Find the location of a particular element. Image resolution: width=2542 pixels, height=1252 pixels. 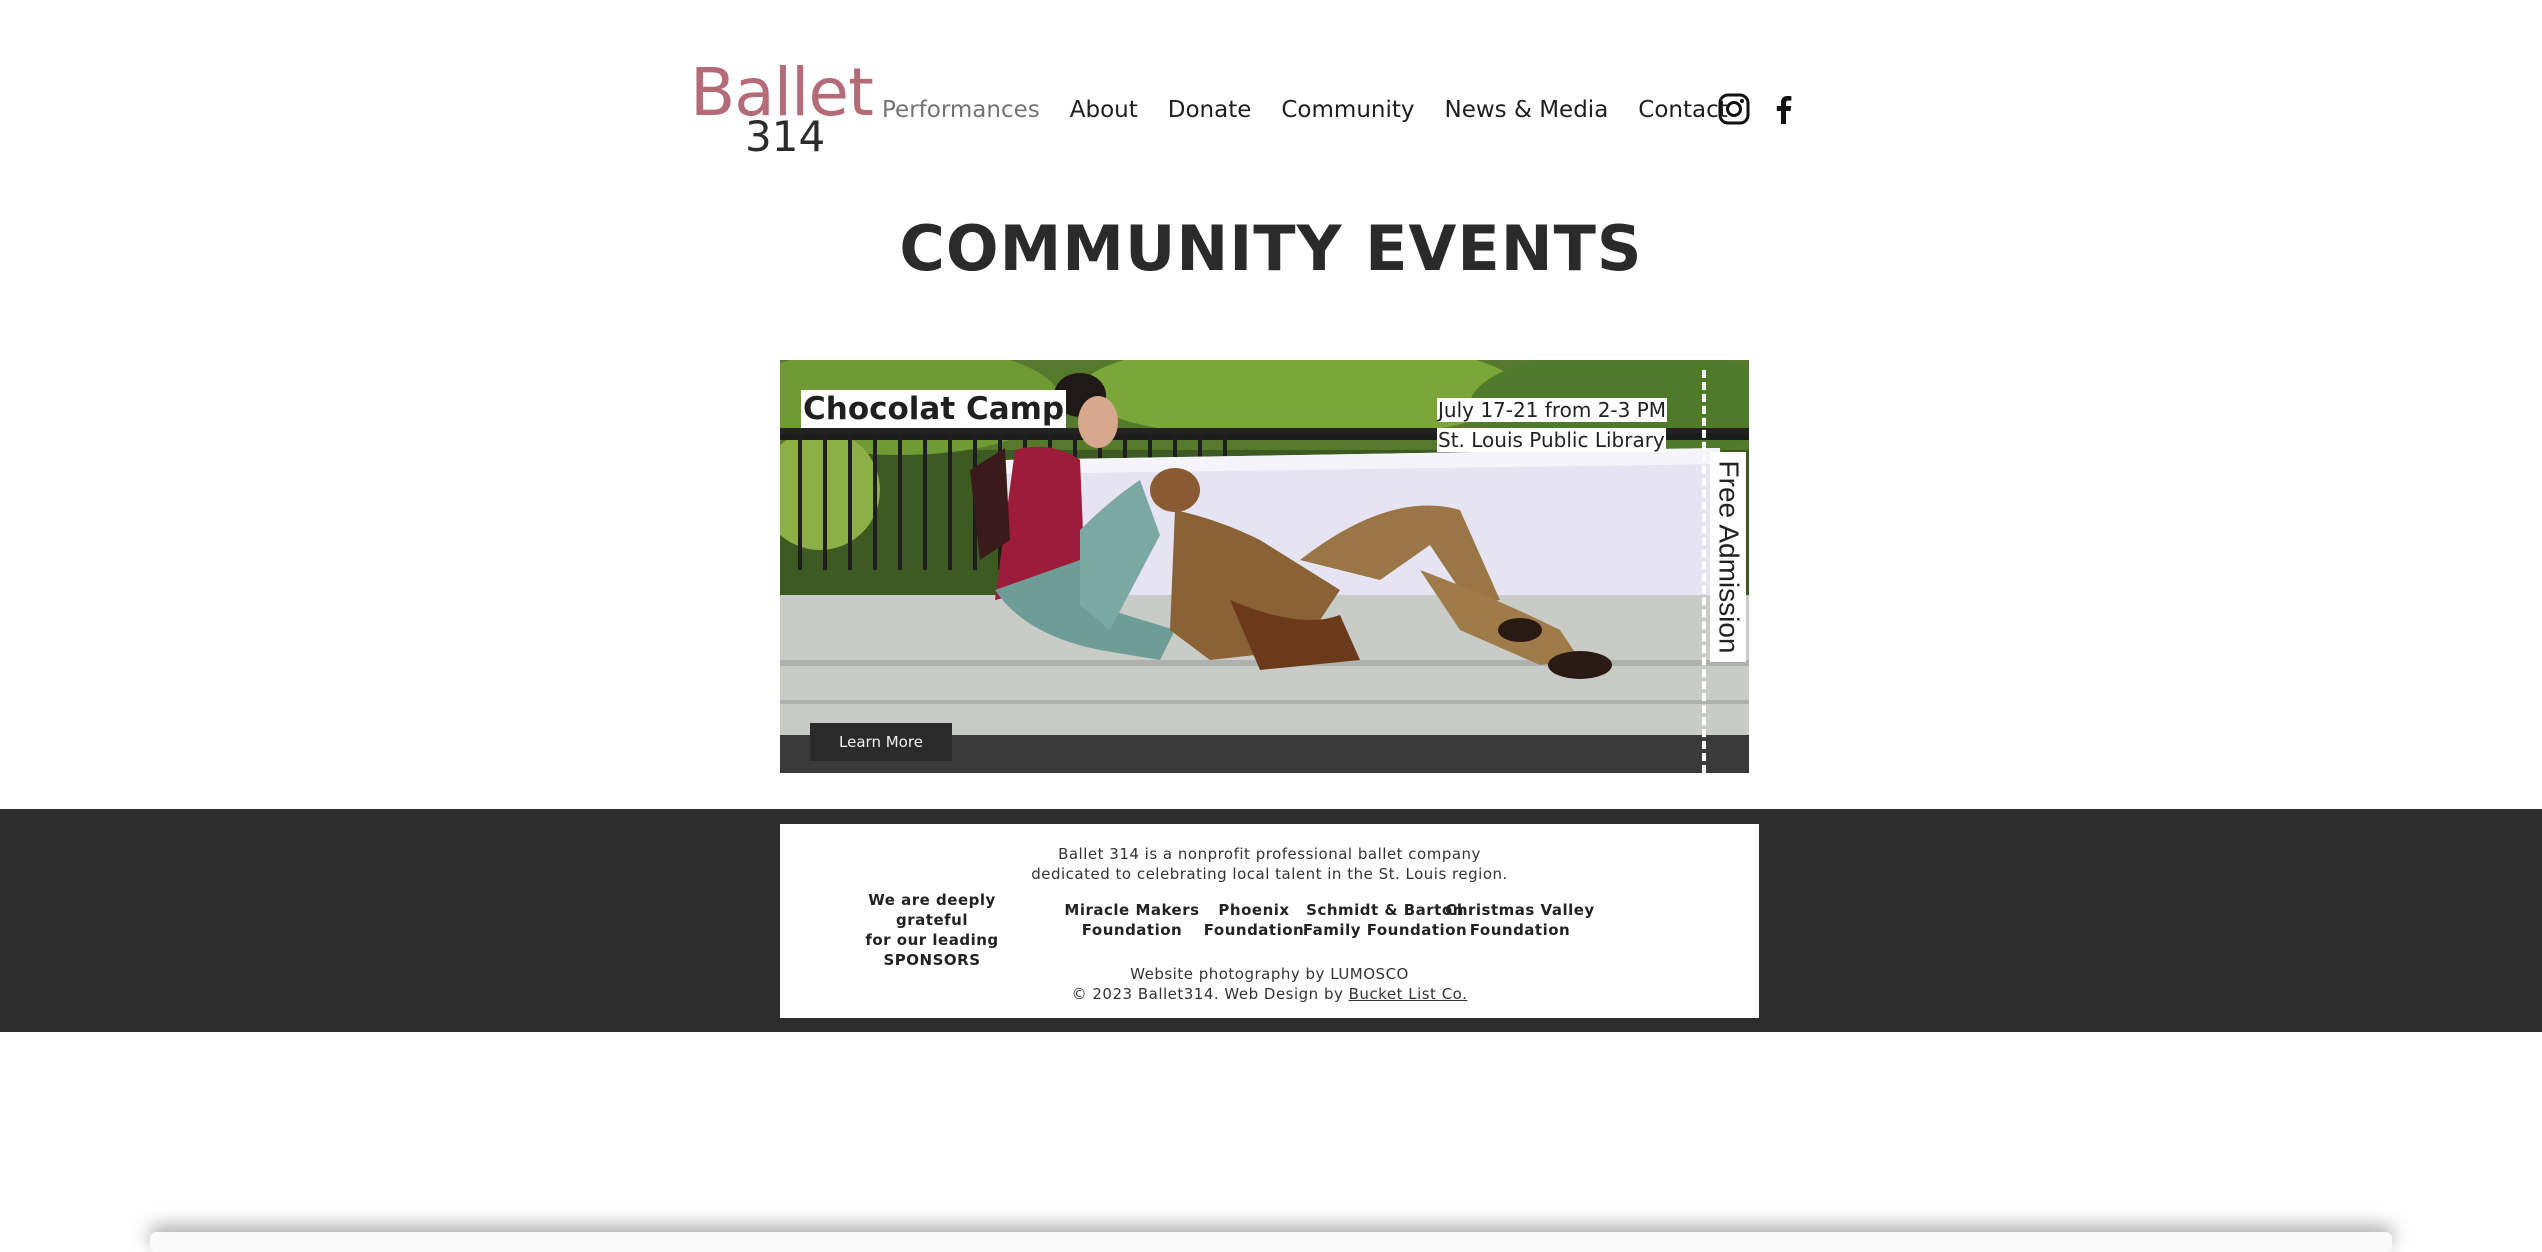

admission-label: Free Admission is located at coordinates (1728, 557).